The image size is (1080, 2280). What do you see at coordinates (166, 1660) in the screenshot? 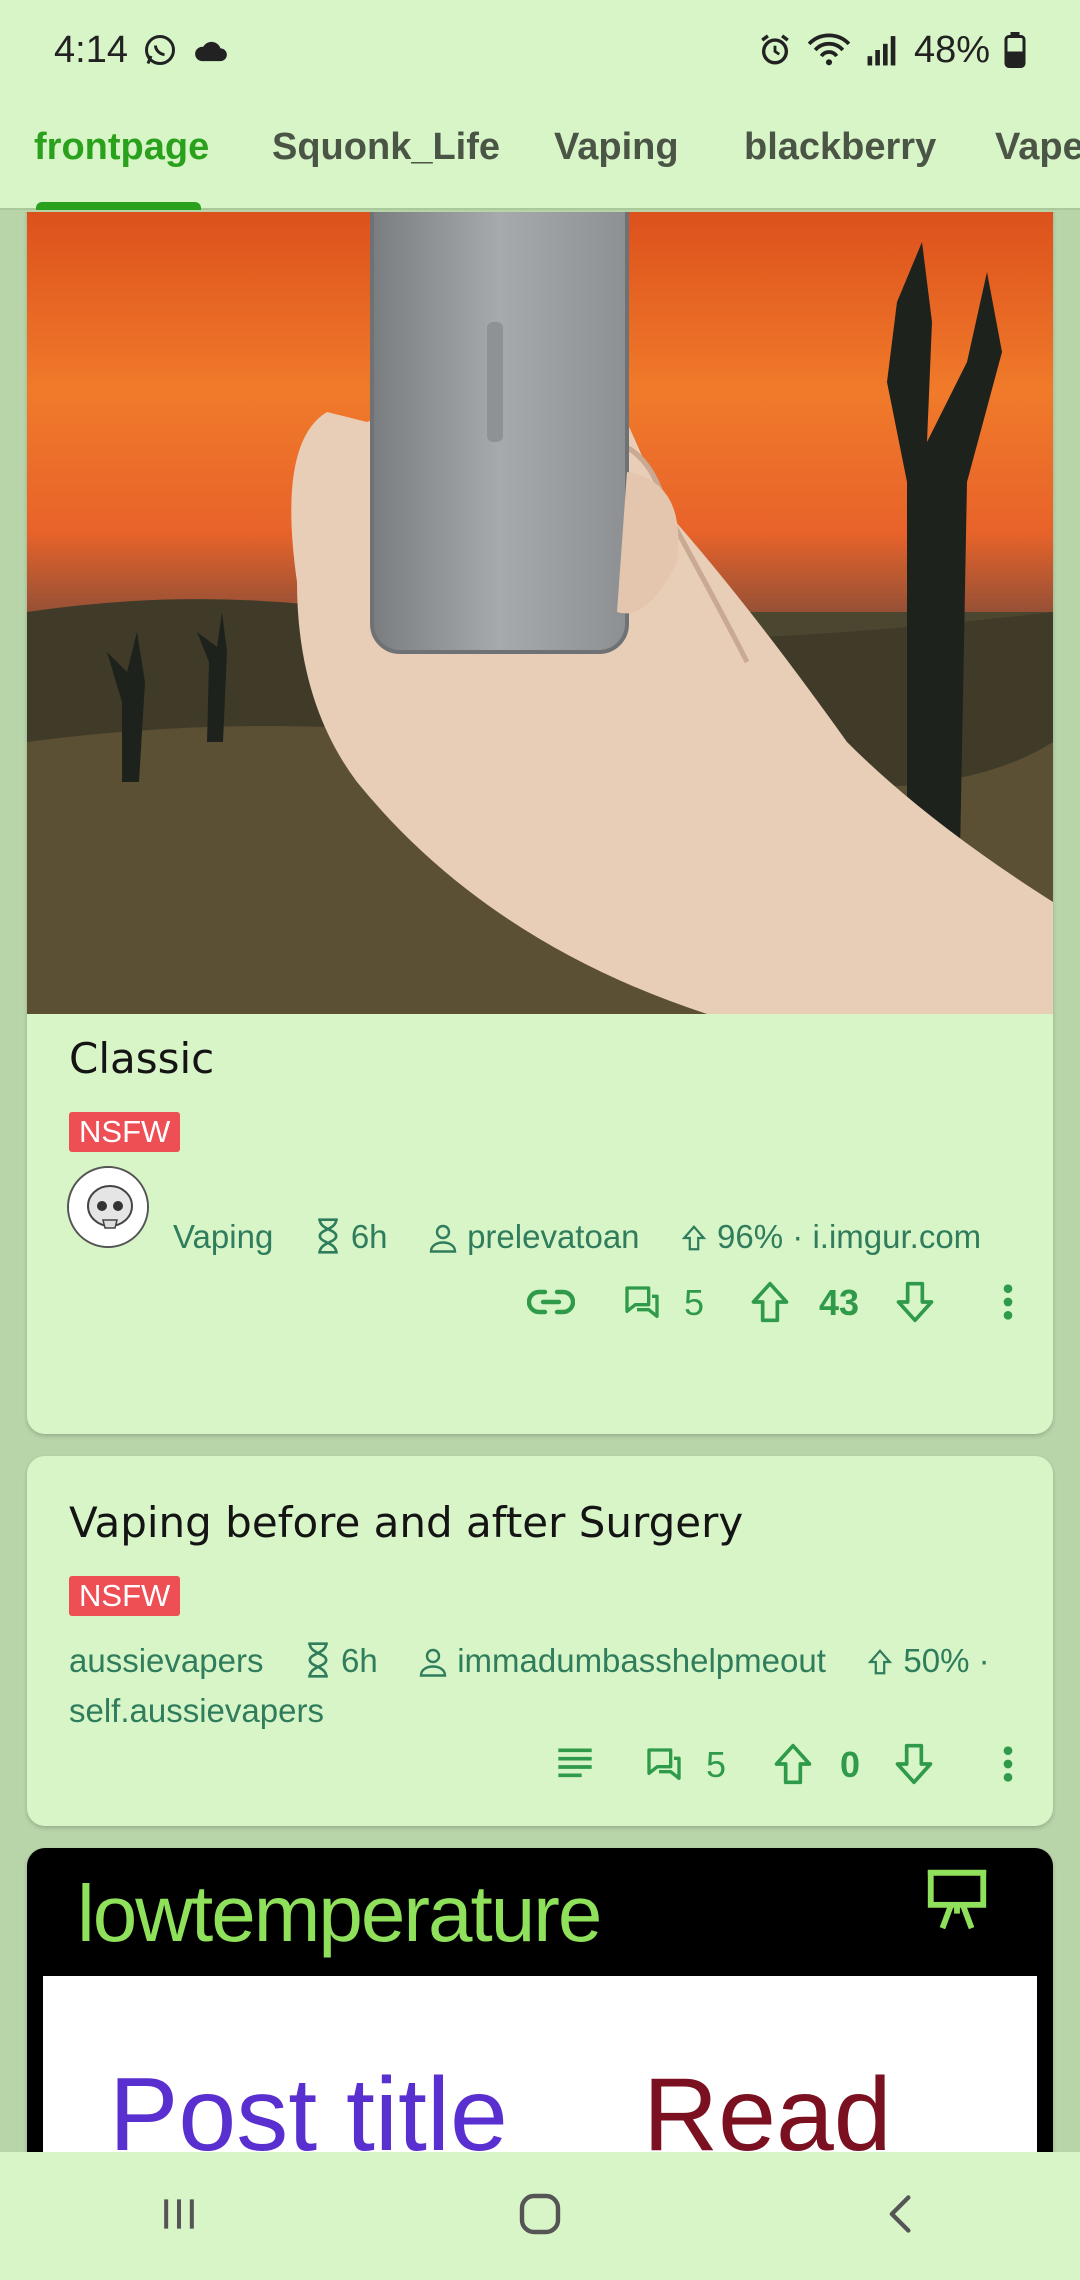
I see `subreddit-link: aussievapers` at bounding box center [166, 1660].